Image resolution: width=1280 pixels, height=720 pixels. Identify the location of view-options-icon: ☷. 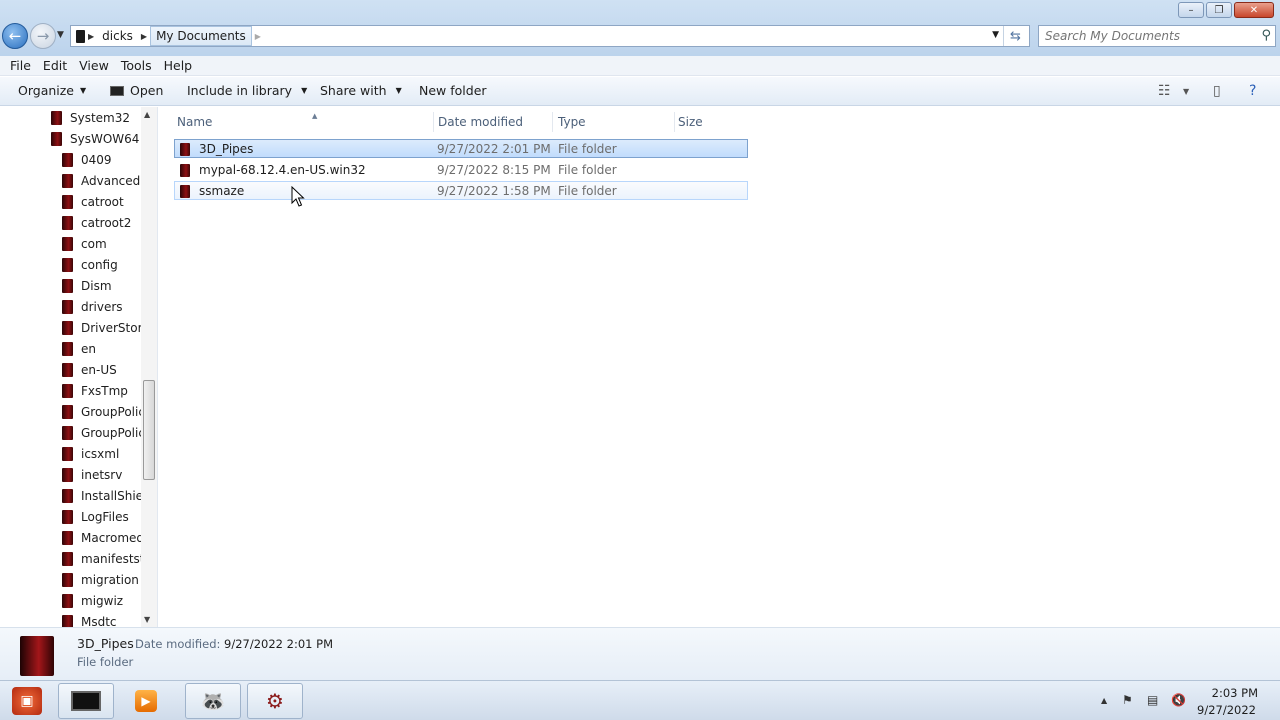
(1164, 91).